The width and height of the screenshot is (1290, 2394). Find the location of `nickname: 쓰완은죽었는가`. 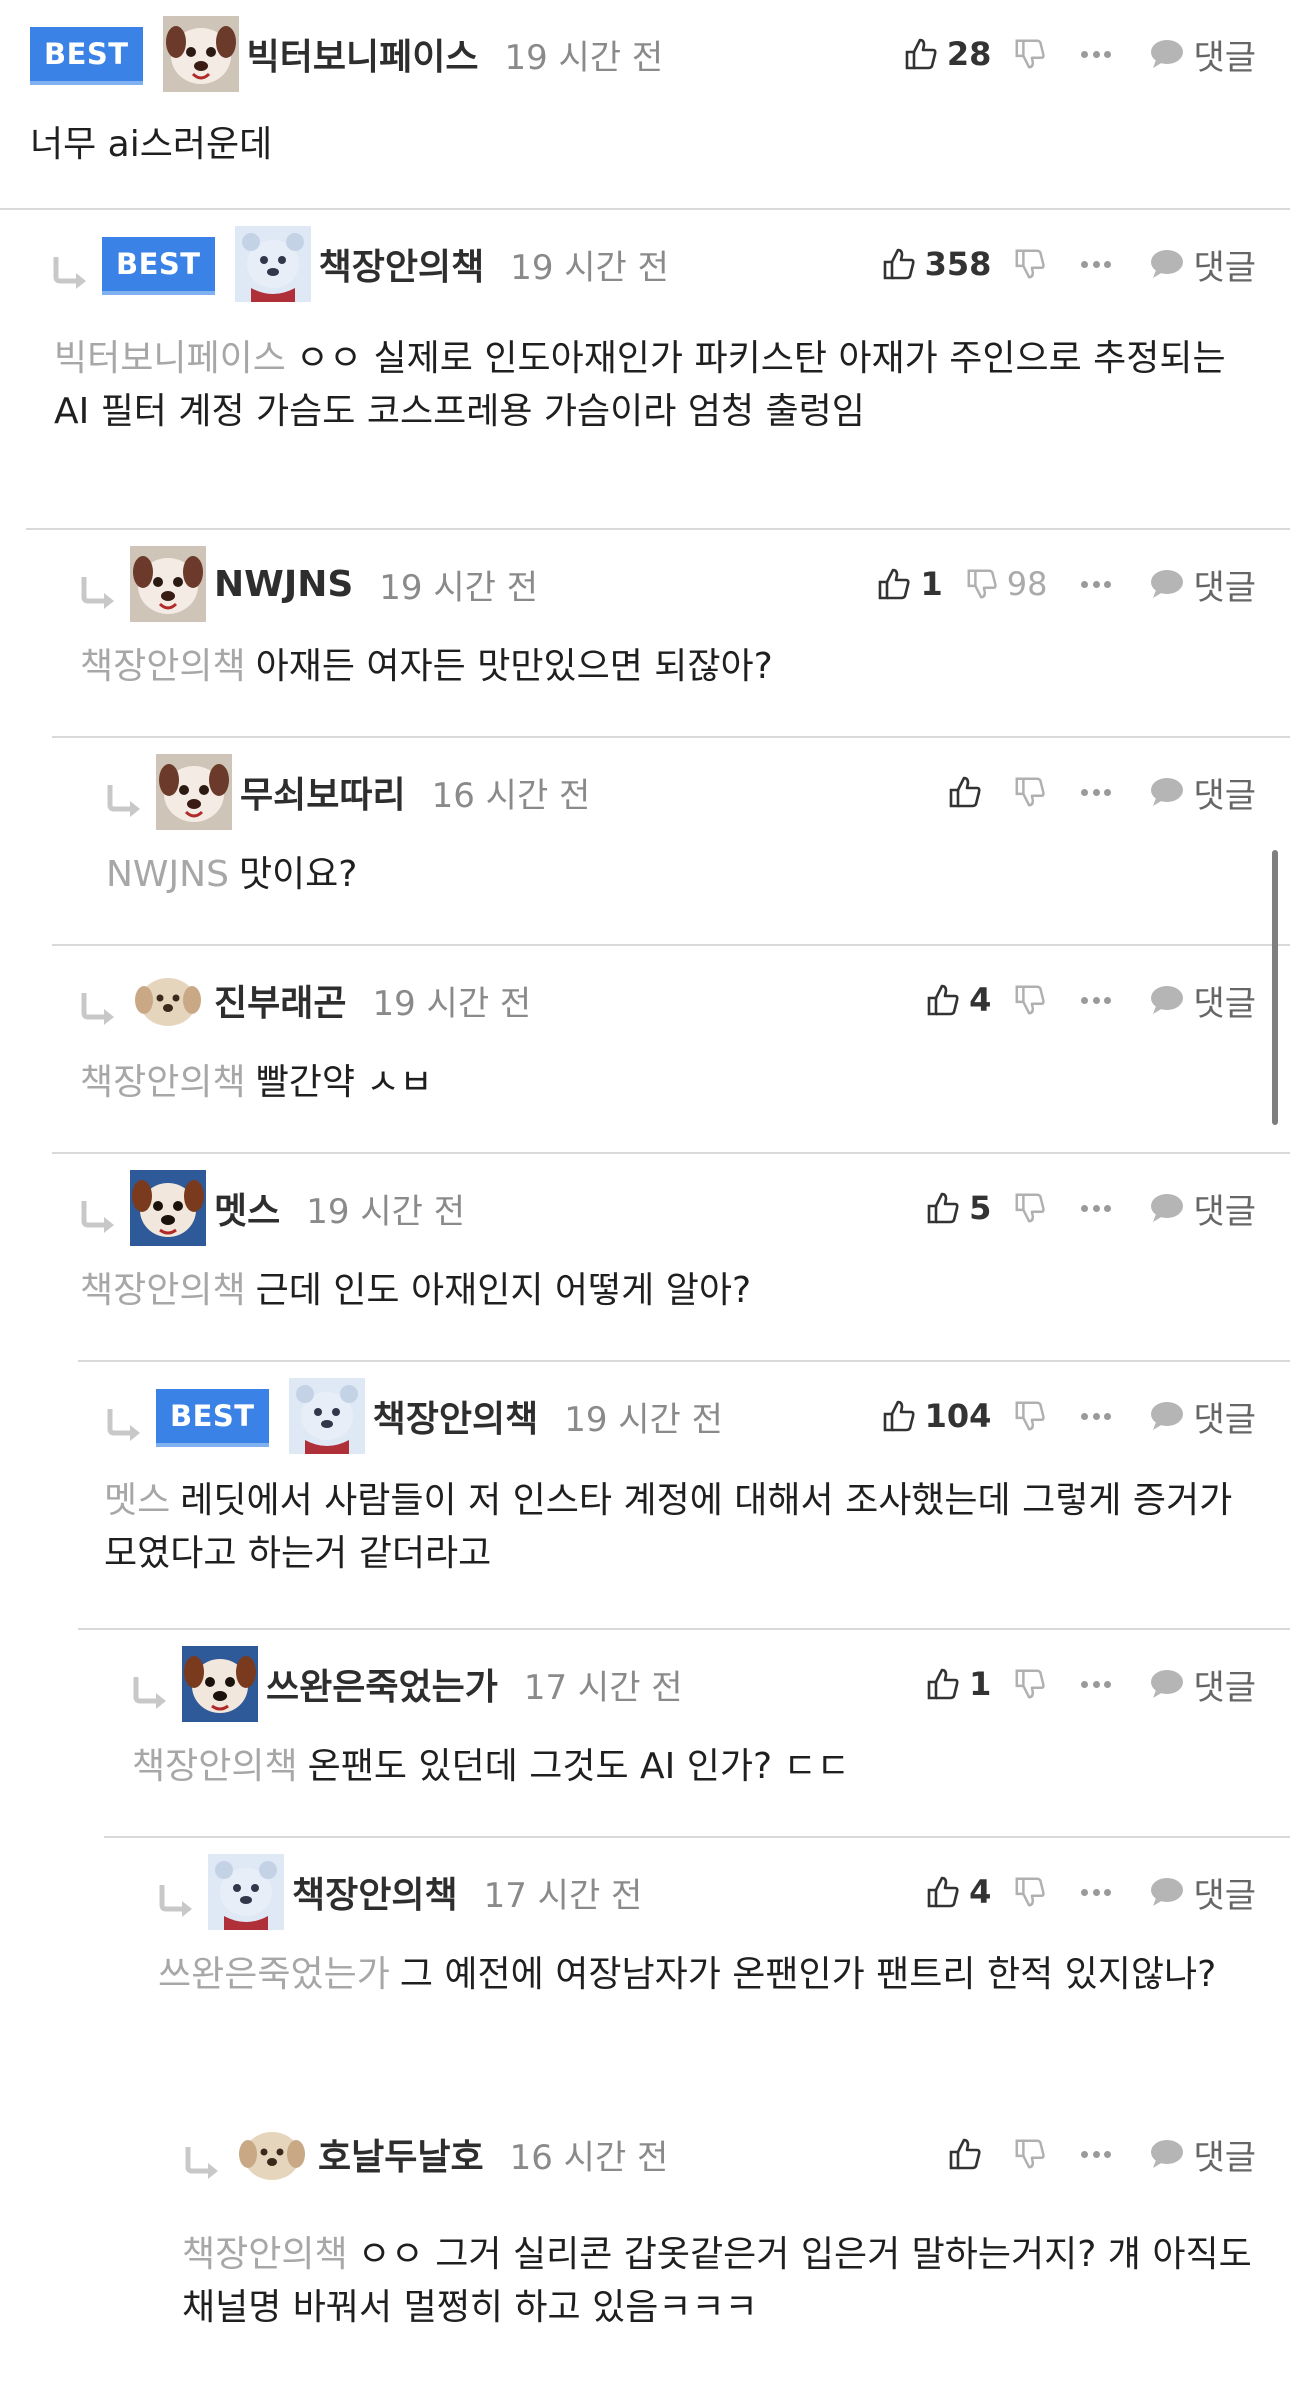

nickname: 쓰완은죽었는가 is located at coordinates (382, 1684).